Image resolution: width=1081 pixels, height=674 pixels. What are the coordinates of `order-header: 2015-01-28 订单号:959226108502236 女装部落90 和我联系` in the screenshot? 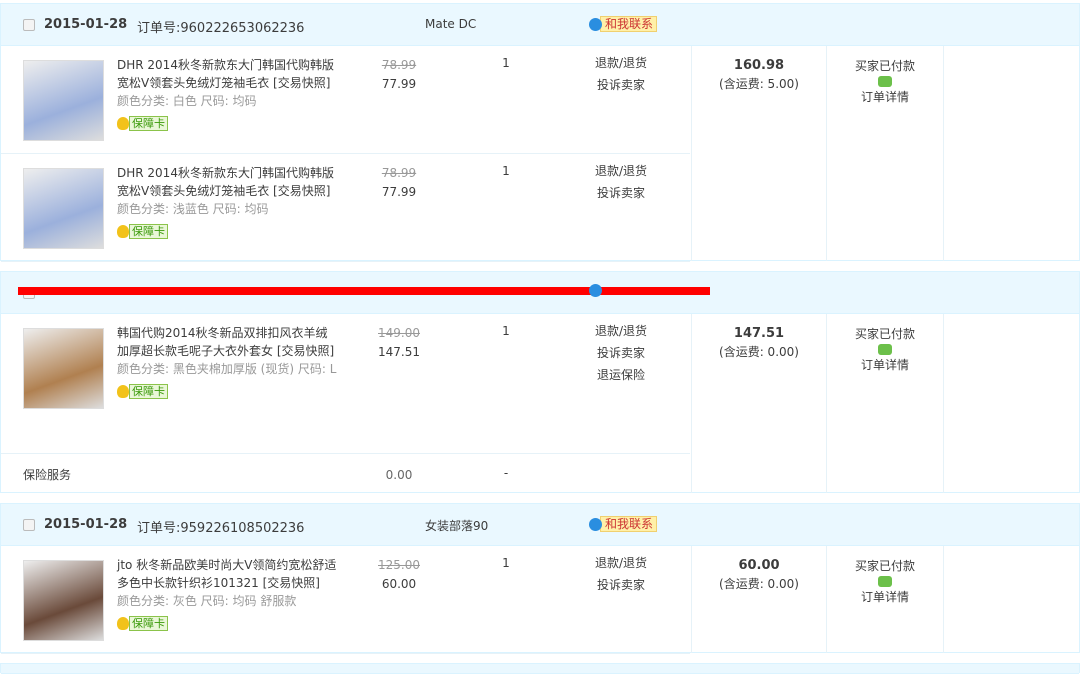 It's located at (540, 525).